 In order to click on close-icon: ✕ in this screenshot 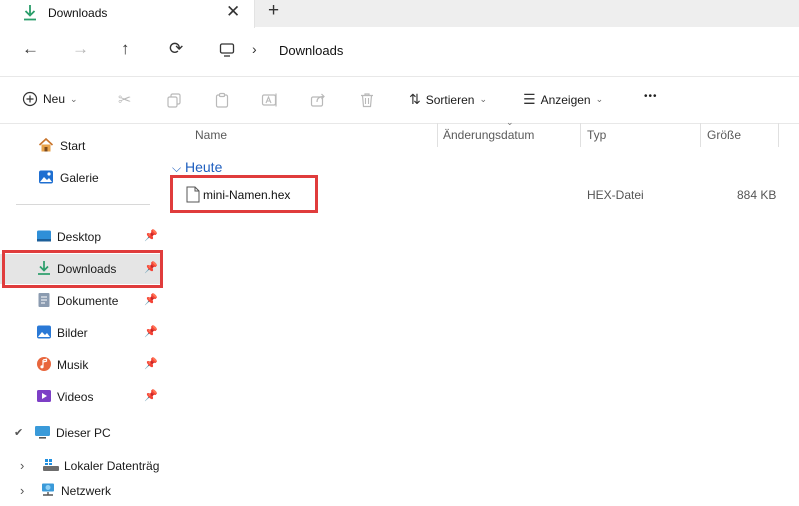, I will do `click(233, 12)`.